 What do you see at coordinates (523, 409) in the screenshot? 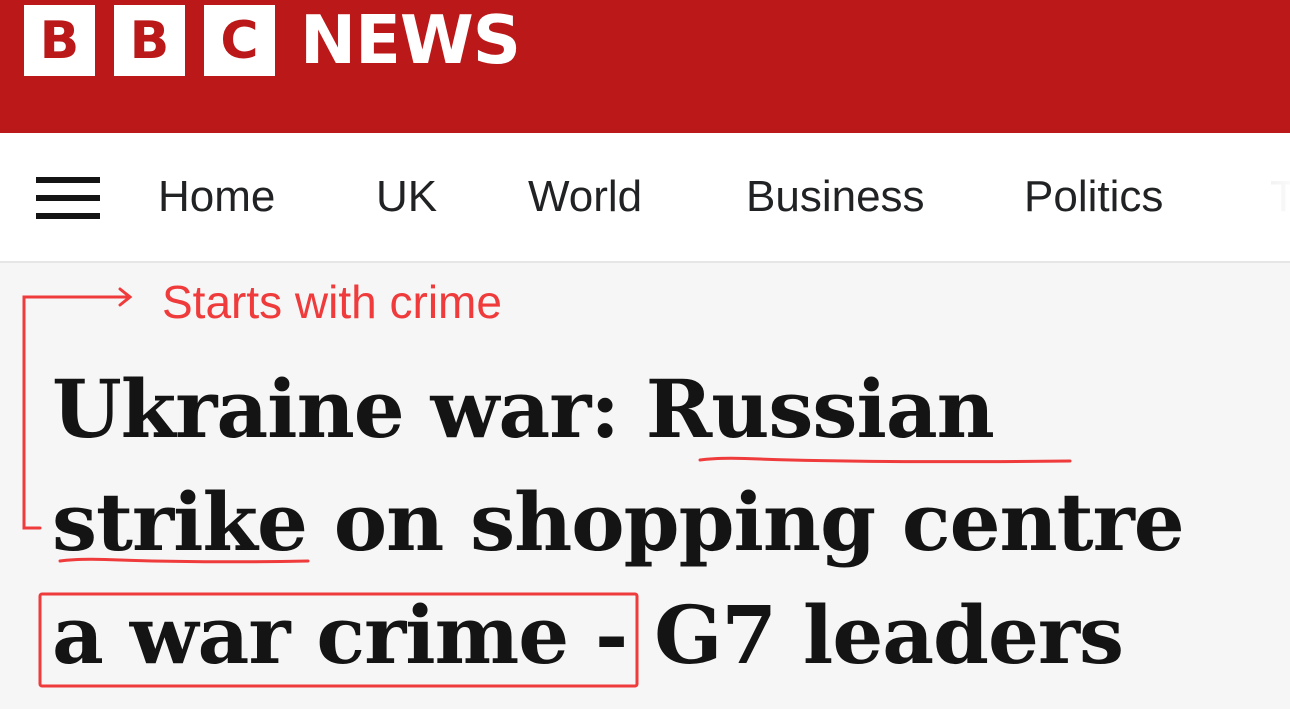
I see `headline-line-1: Ukraine war: Russian` at bounding box center [523, 409].